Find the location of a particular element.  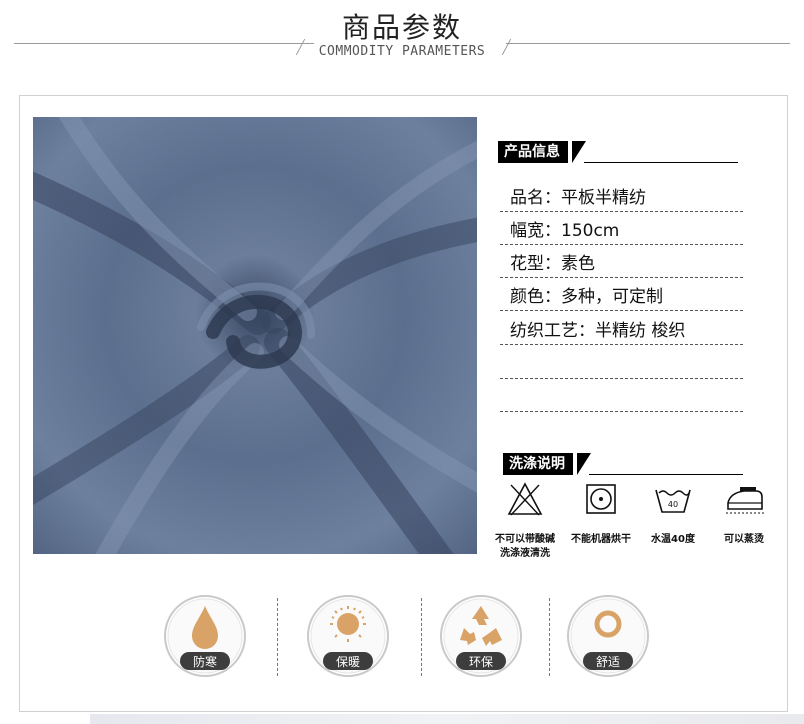

no-tumble-dry-icon is located at coordinates (601, 499).